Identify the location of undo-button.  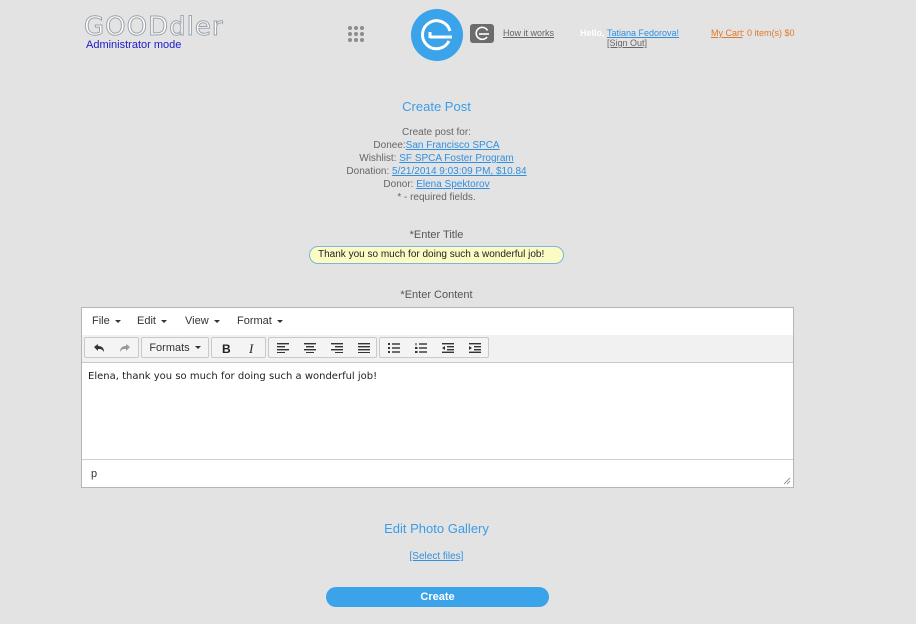
(99, 347).